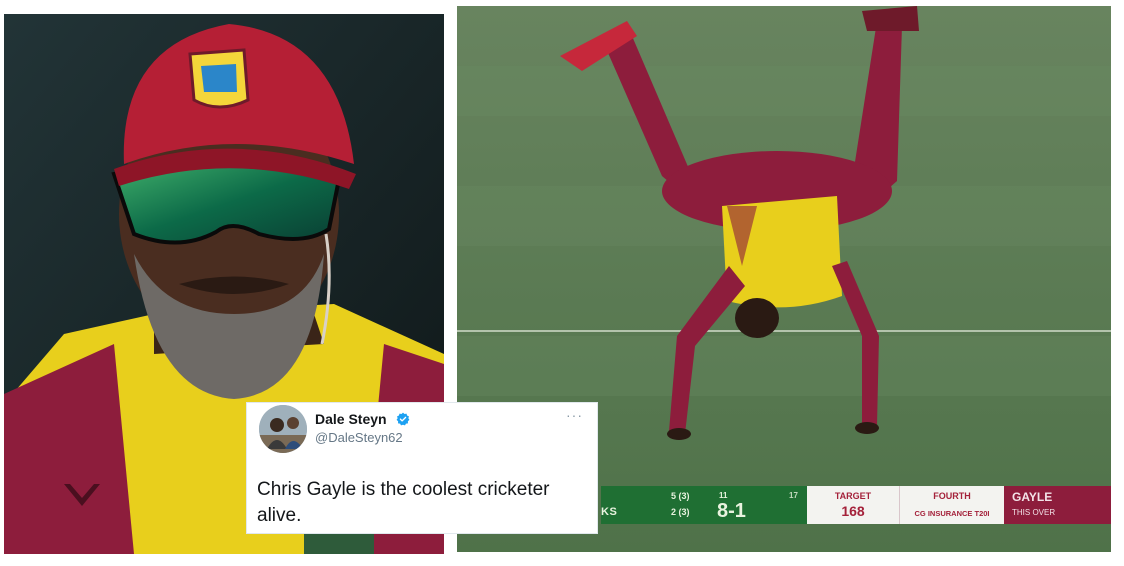 The image size is (1124, 566). What do you see at coordinates (574, 415) in the screenshot?
I see `more-options-icon: ···` at bounding box center [574, 415].